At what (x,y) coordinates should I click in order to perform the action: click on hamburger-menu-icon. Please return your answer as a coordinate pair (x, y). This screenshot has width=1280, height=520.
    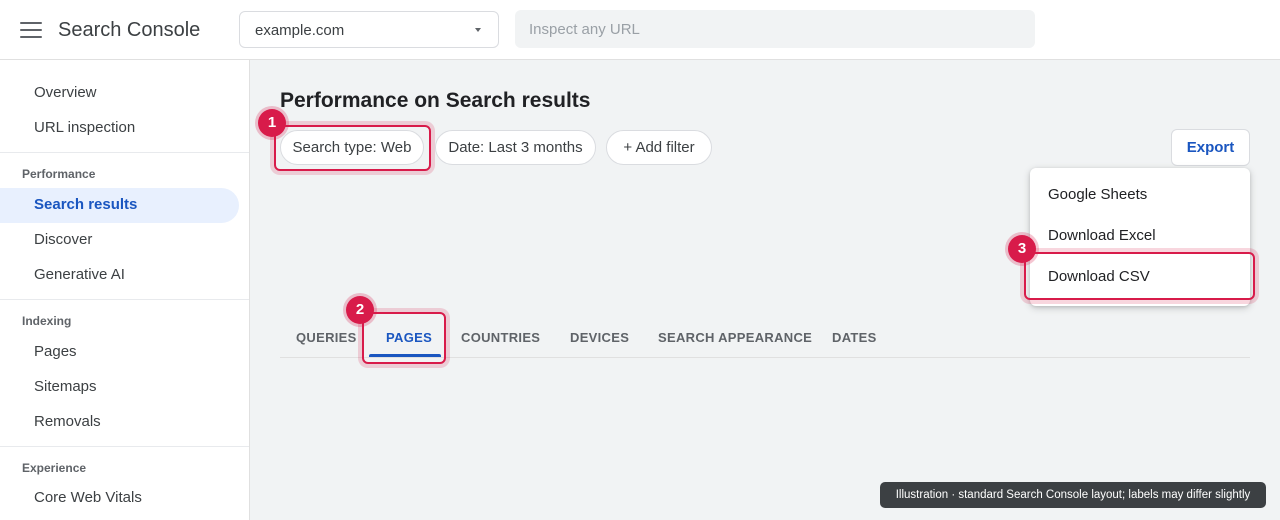
    Looking at the image, I should click on (31, 30).